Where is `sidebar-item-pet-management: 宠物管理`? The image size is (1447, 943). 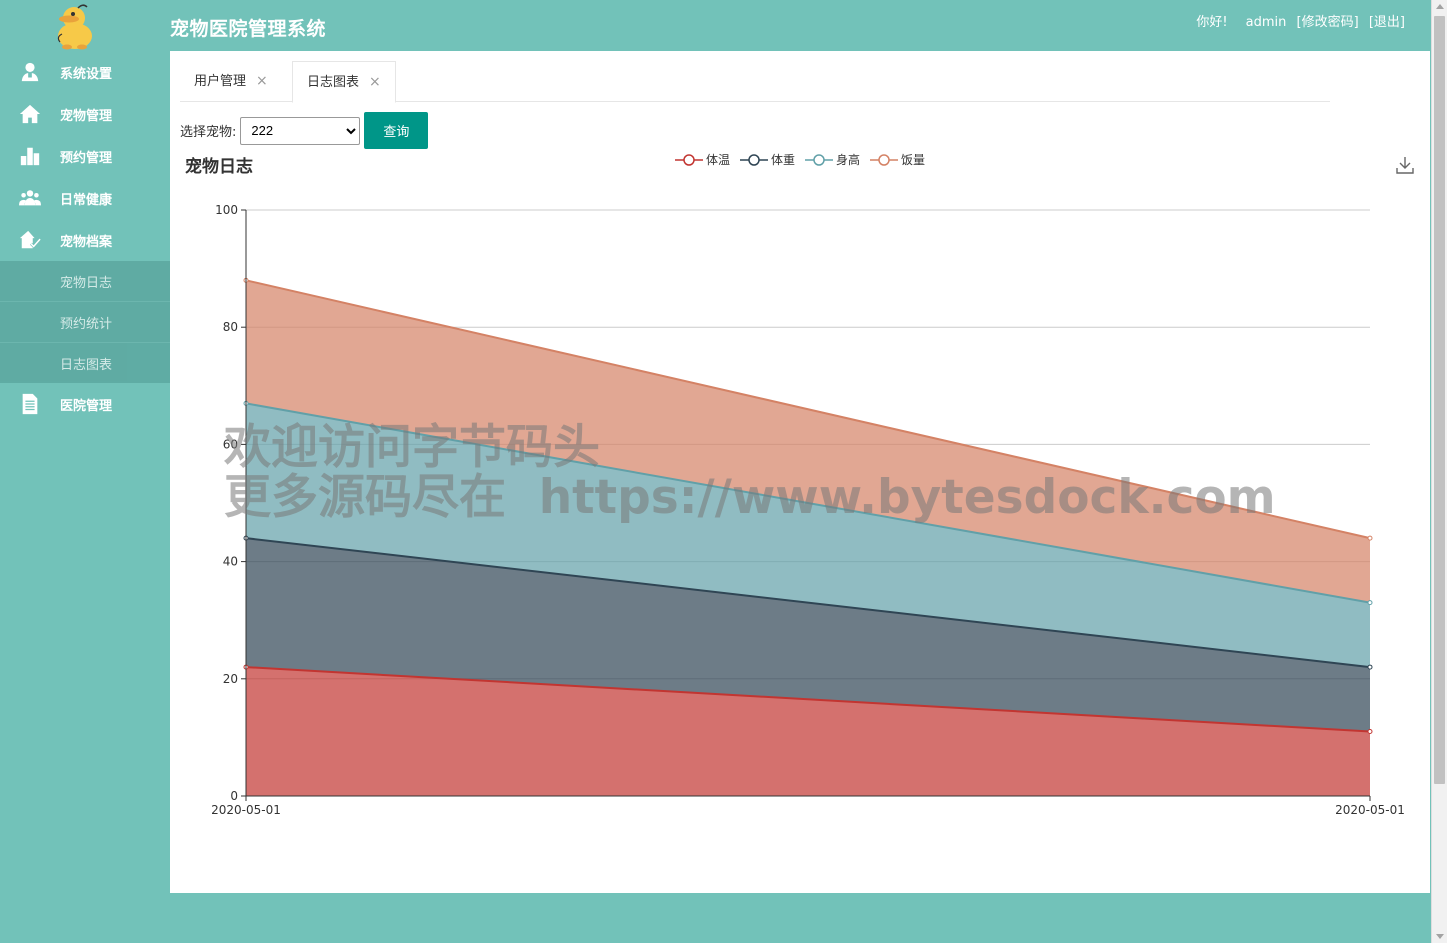 sidebar-item-pet-management: 宠物管理 is located at coordinates (85, 114).